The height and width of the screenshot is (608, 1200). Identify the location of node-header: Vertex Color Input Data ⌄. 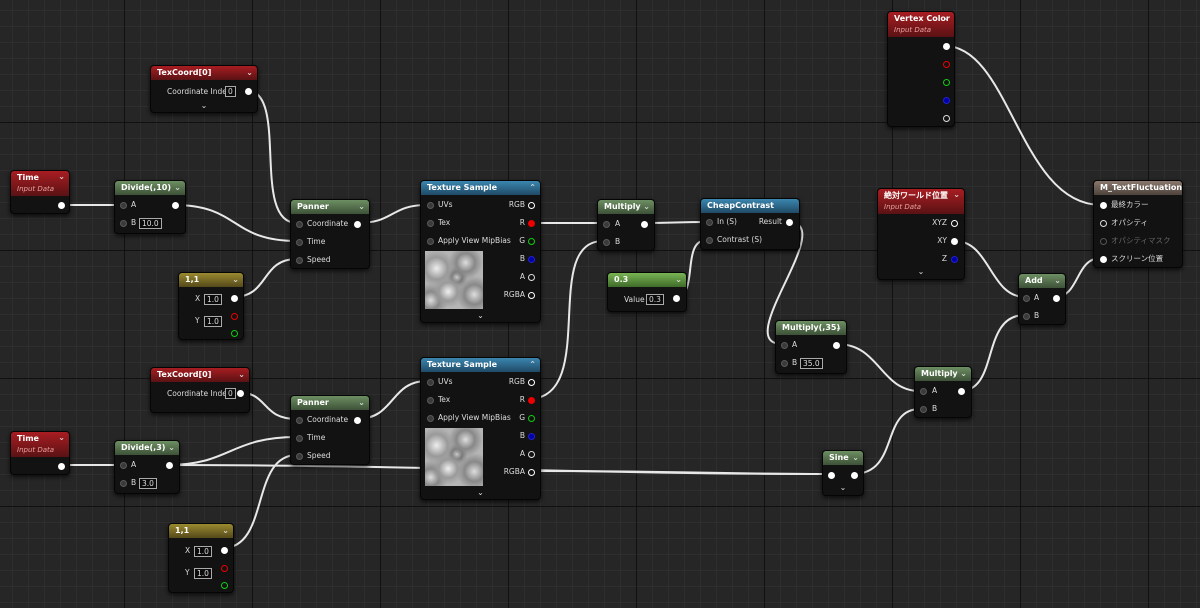
(921, 24).